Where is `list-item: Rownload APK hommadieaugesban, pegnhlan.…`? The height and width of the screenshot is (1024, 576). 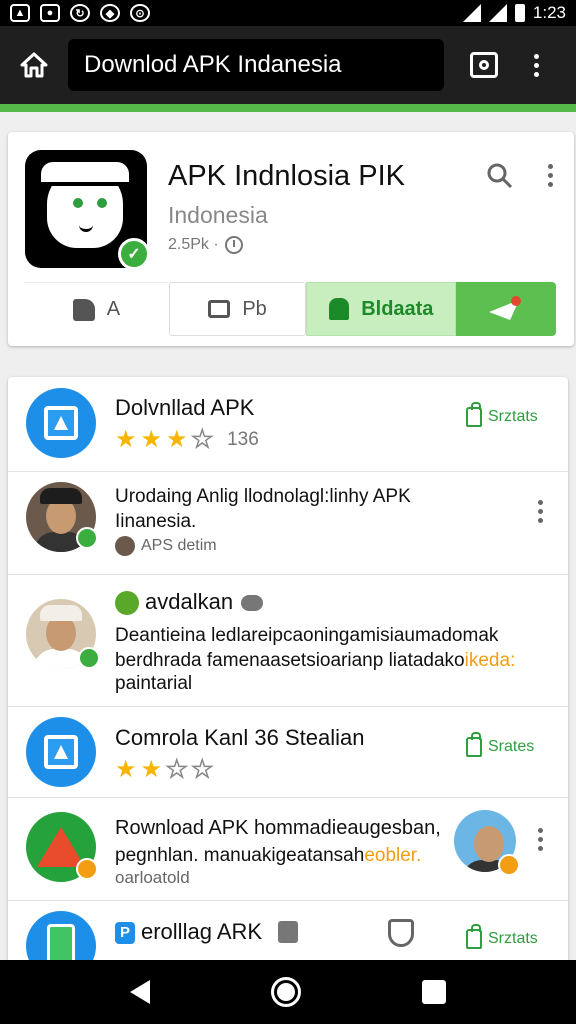
list-item: Rownload APK hommadieaugesban, pegnhlan.… is located at coordinates (288, 849).